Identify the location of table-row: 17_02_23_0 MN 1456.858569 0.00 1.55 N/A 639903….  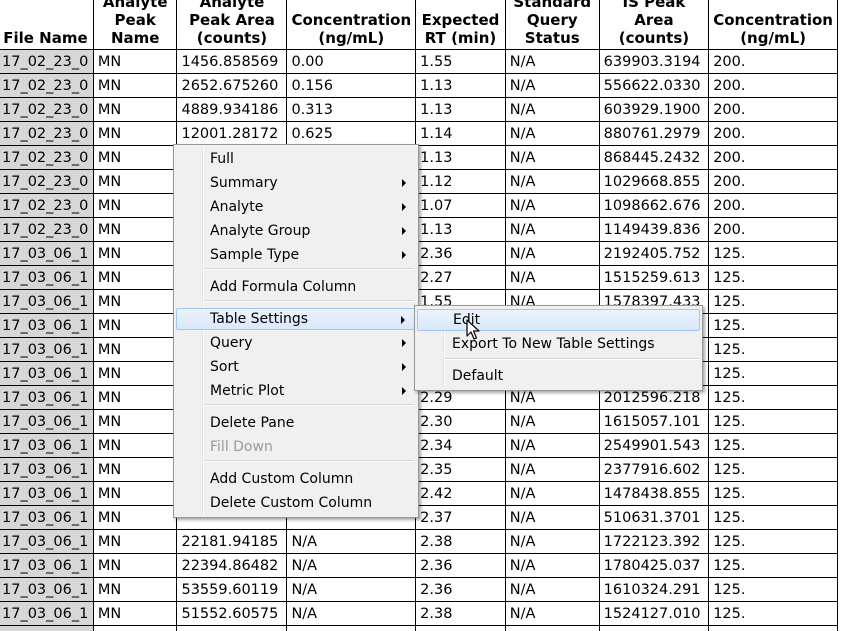
(419, 61).